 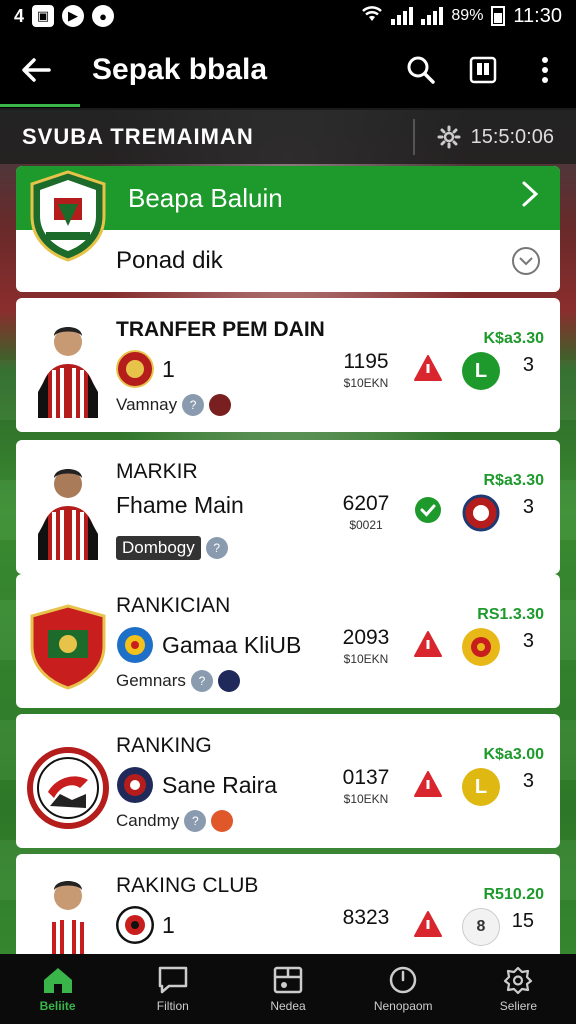 I want to click on play-icon: ▶, so click(x=73, y=16).